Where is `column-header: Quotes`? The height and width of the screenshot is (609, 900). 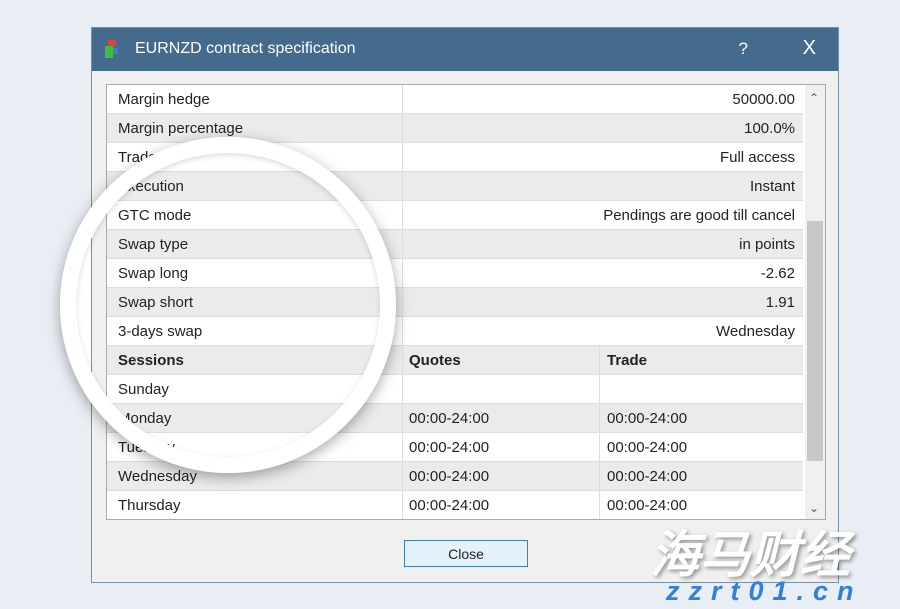 column-header: Quotes is located at coordinates (435, 360).